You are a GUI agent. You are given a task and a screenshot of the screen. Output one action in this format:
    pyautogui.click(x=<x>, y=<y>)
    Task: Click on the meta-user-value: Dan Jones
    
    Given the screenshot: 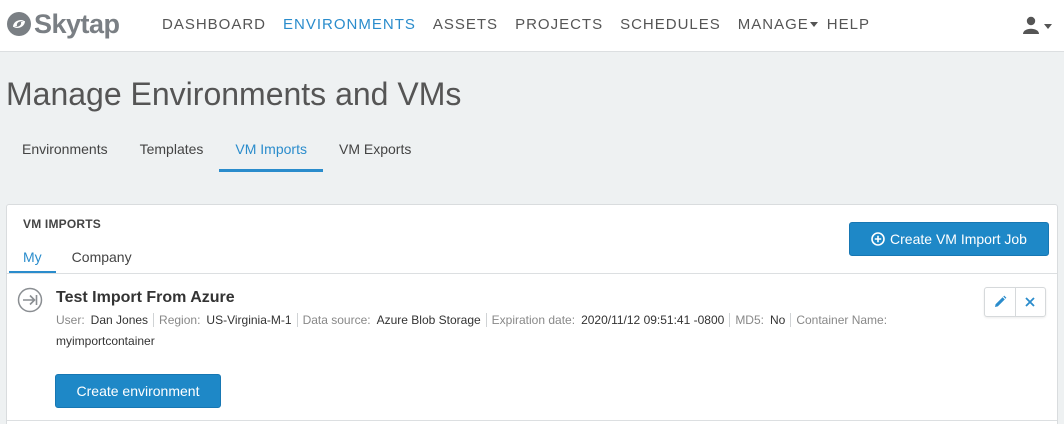 What is the action you would take?
    pyautogui.click(x=119, y=320)
    